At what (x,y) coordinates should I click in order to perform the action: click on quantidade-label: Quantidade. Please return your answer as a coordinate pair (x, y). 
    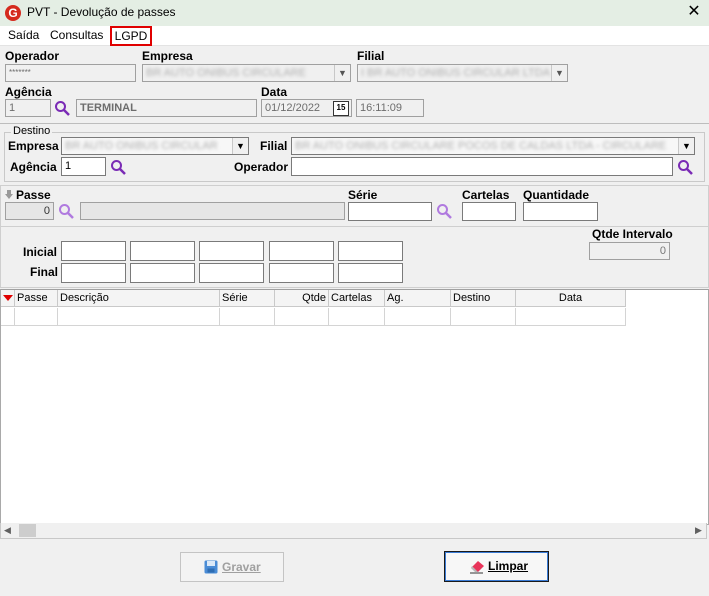
    Looking at the image, I should click on (556, 195).